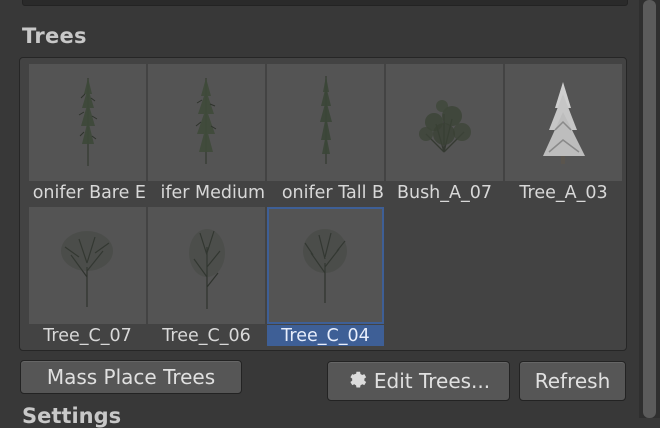 The image size is (660, 428). What do you see at coordinates (131, 377) in the screenshot?
I see `mass-place-trees-button: Mass Place Trees` at bounding box center [131, 377].